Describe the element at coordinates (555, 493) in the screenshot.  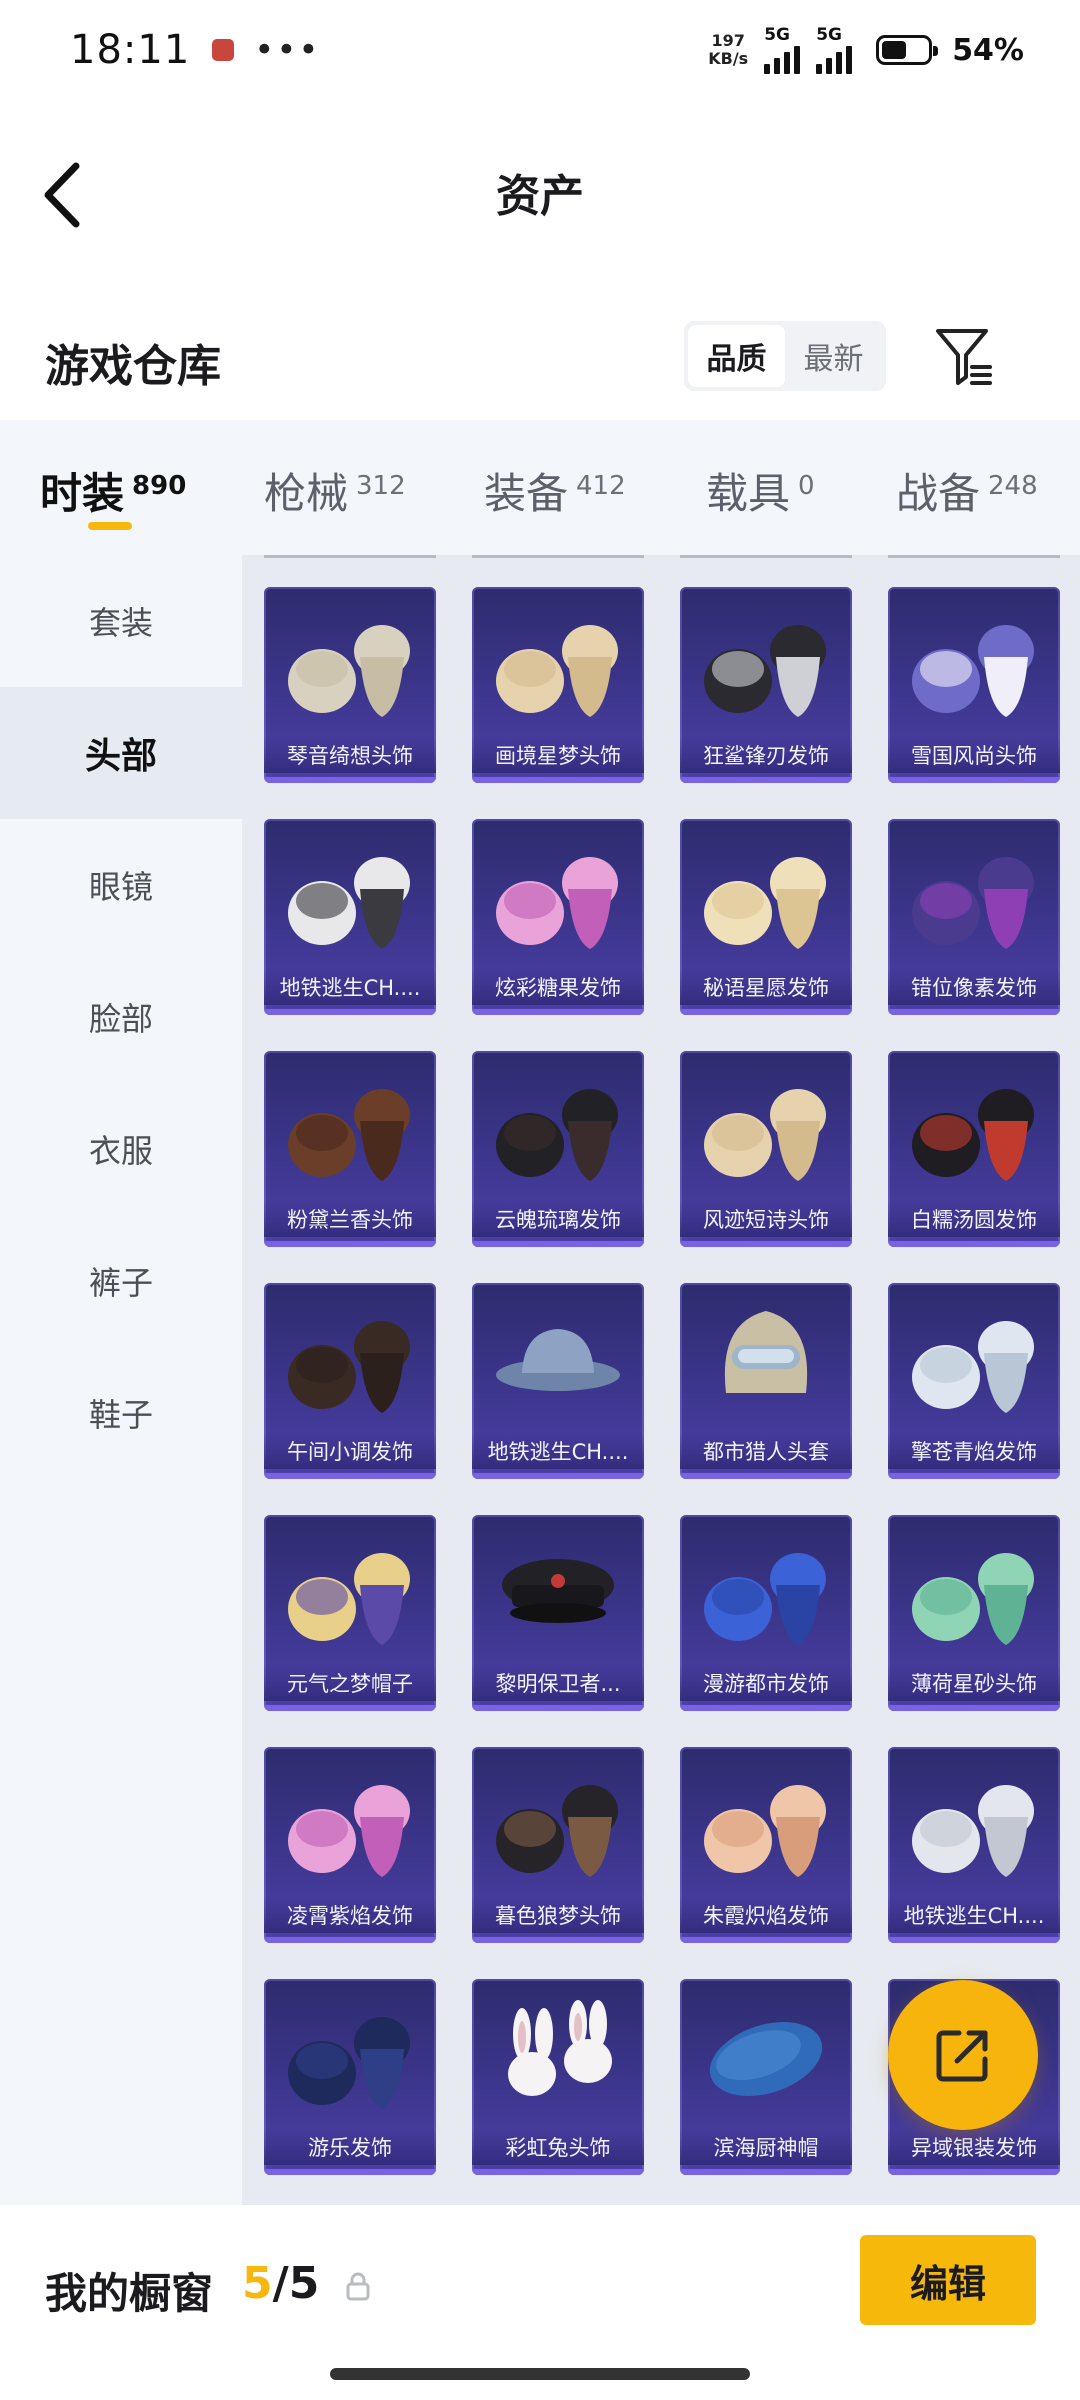
I see `tab-equipment-label: 装备 412` at that location.